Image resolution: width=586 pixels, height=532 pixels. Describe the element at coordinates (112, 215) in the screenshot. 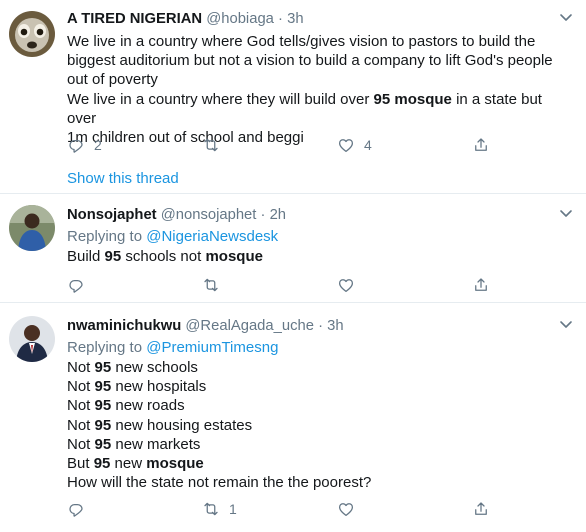

I see `display-name: Nonsojaphet` at that location.